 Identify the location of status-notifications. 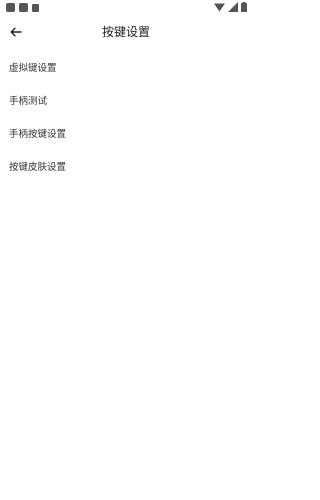
(22, 7).